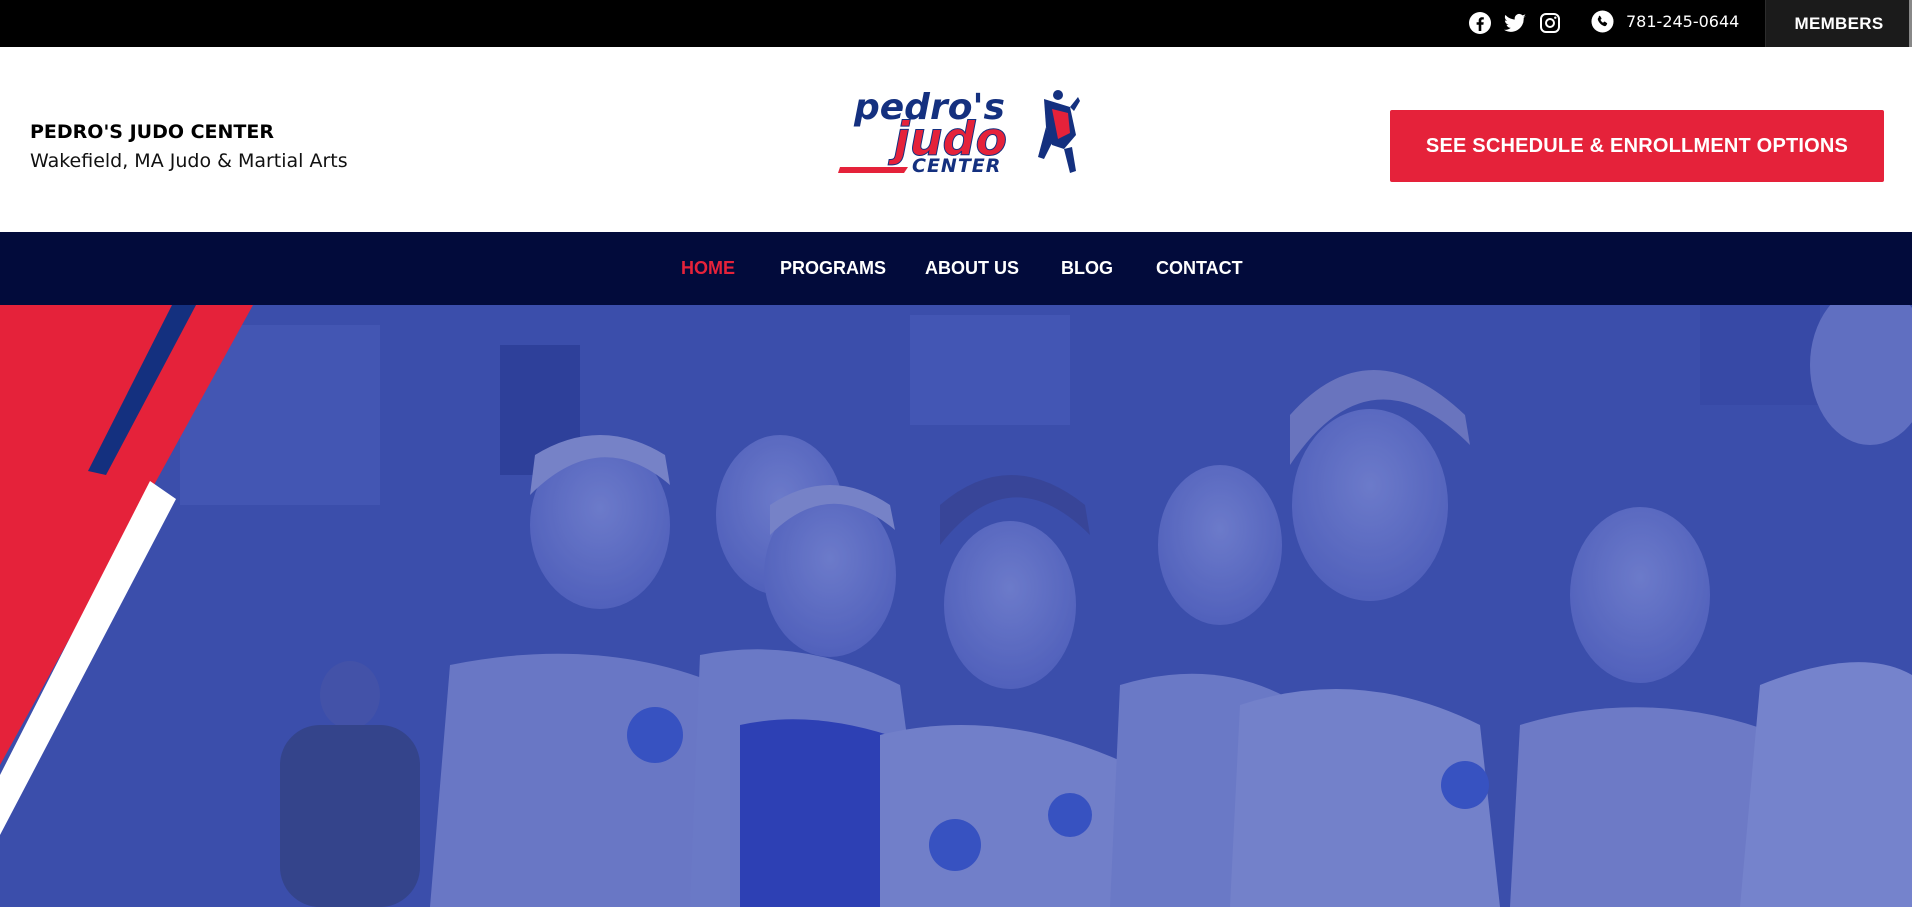  Describe the element at coordinates (1602, 21) in the screenshot. I see `phone-icon` at that location.